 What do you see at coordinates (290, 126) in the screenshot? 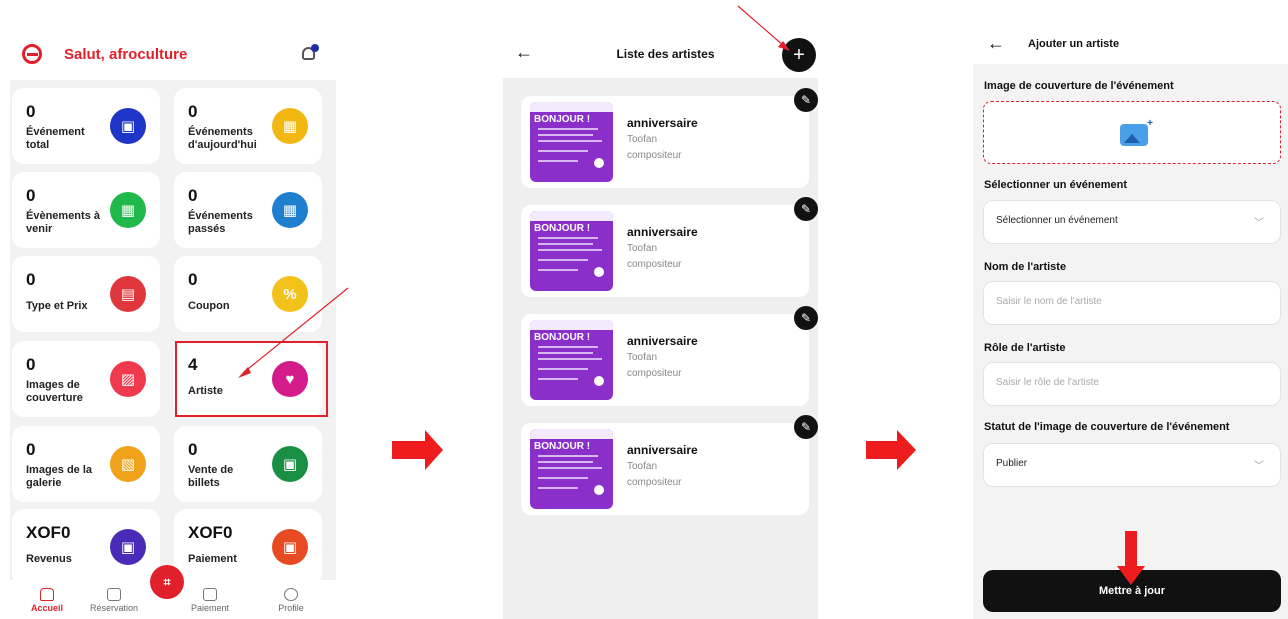
I see `calendar-icon: ▦` at bounding box center [290, 126].